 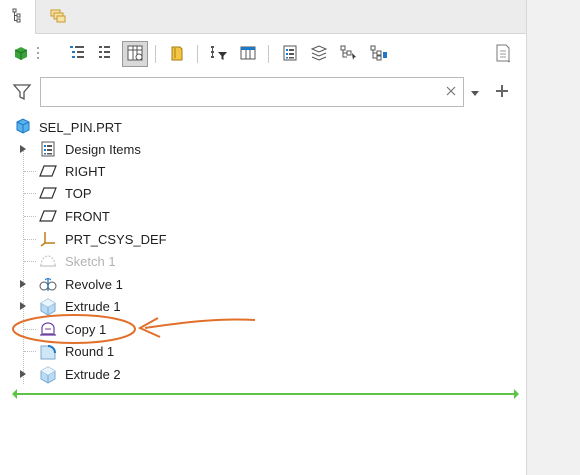 What do you see at coordinates (22, 93) in the screenshot?
I see `filter-icon` at bounding box center [22, 93].